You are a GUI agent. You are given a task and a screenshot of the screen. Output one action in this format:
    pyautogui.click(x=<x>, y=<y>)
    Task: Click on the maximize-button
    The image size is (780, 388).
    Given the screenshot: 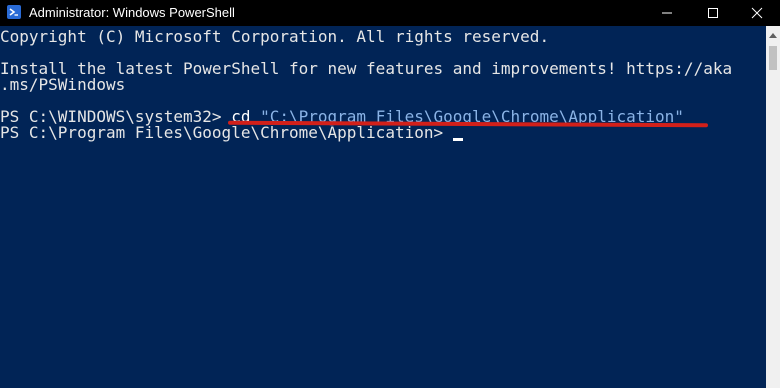 What is the action you would take?
    pyautogui.click(x=713, y=13)
    